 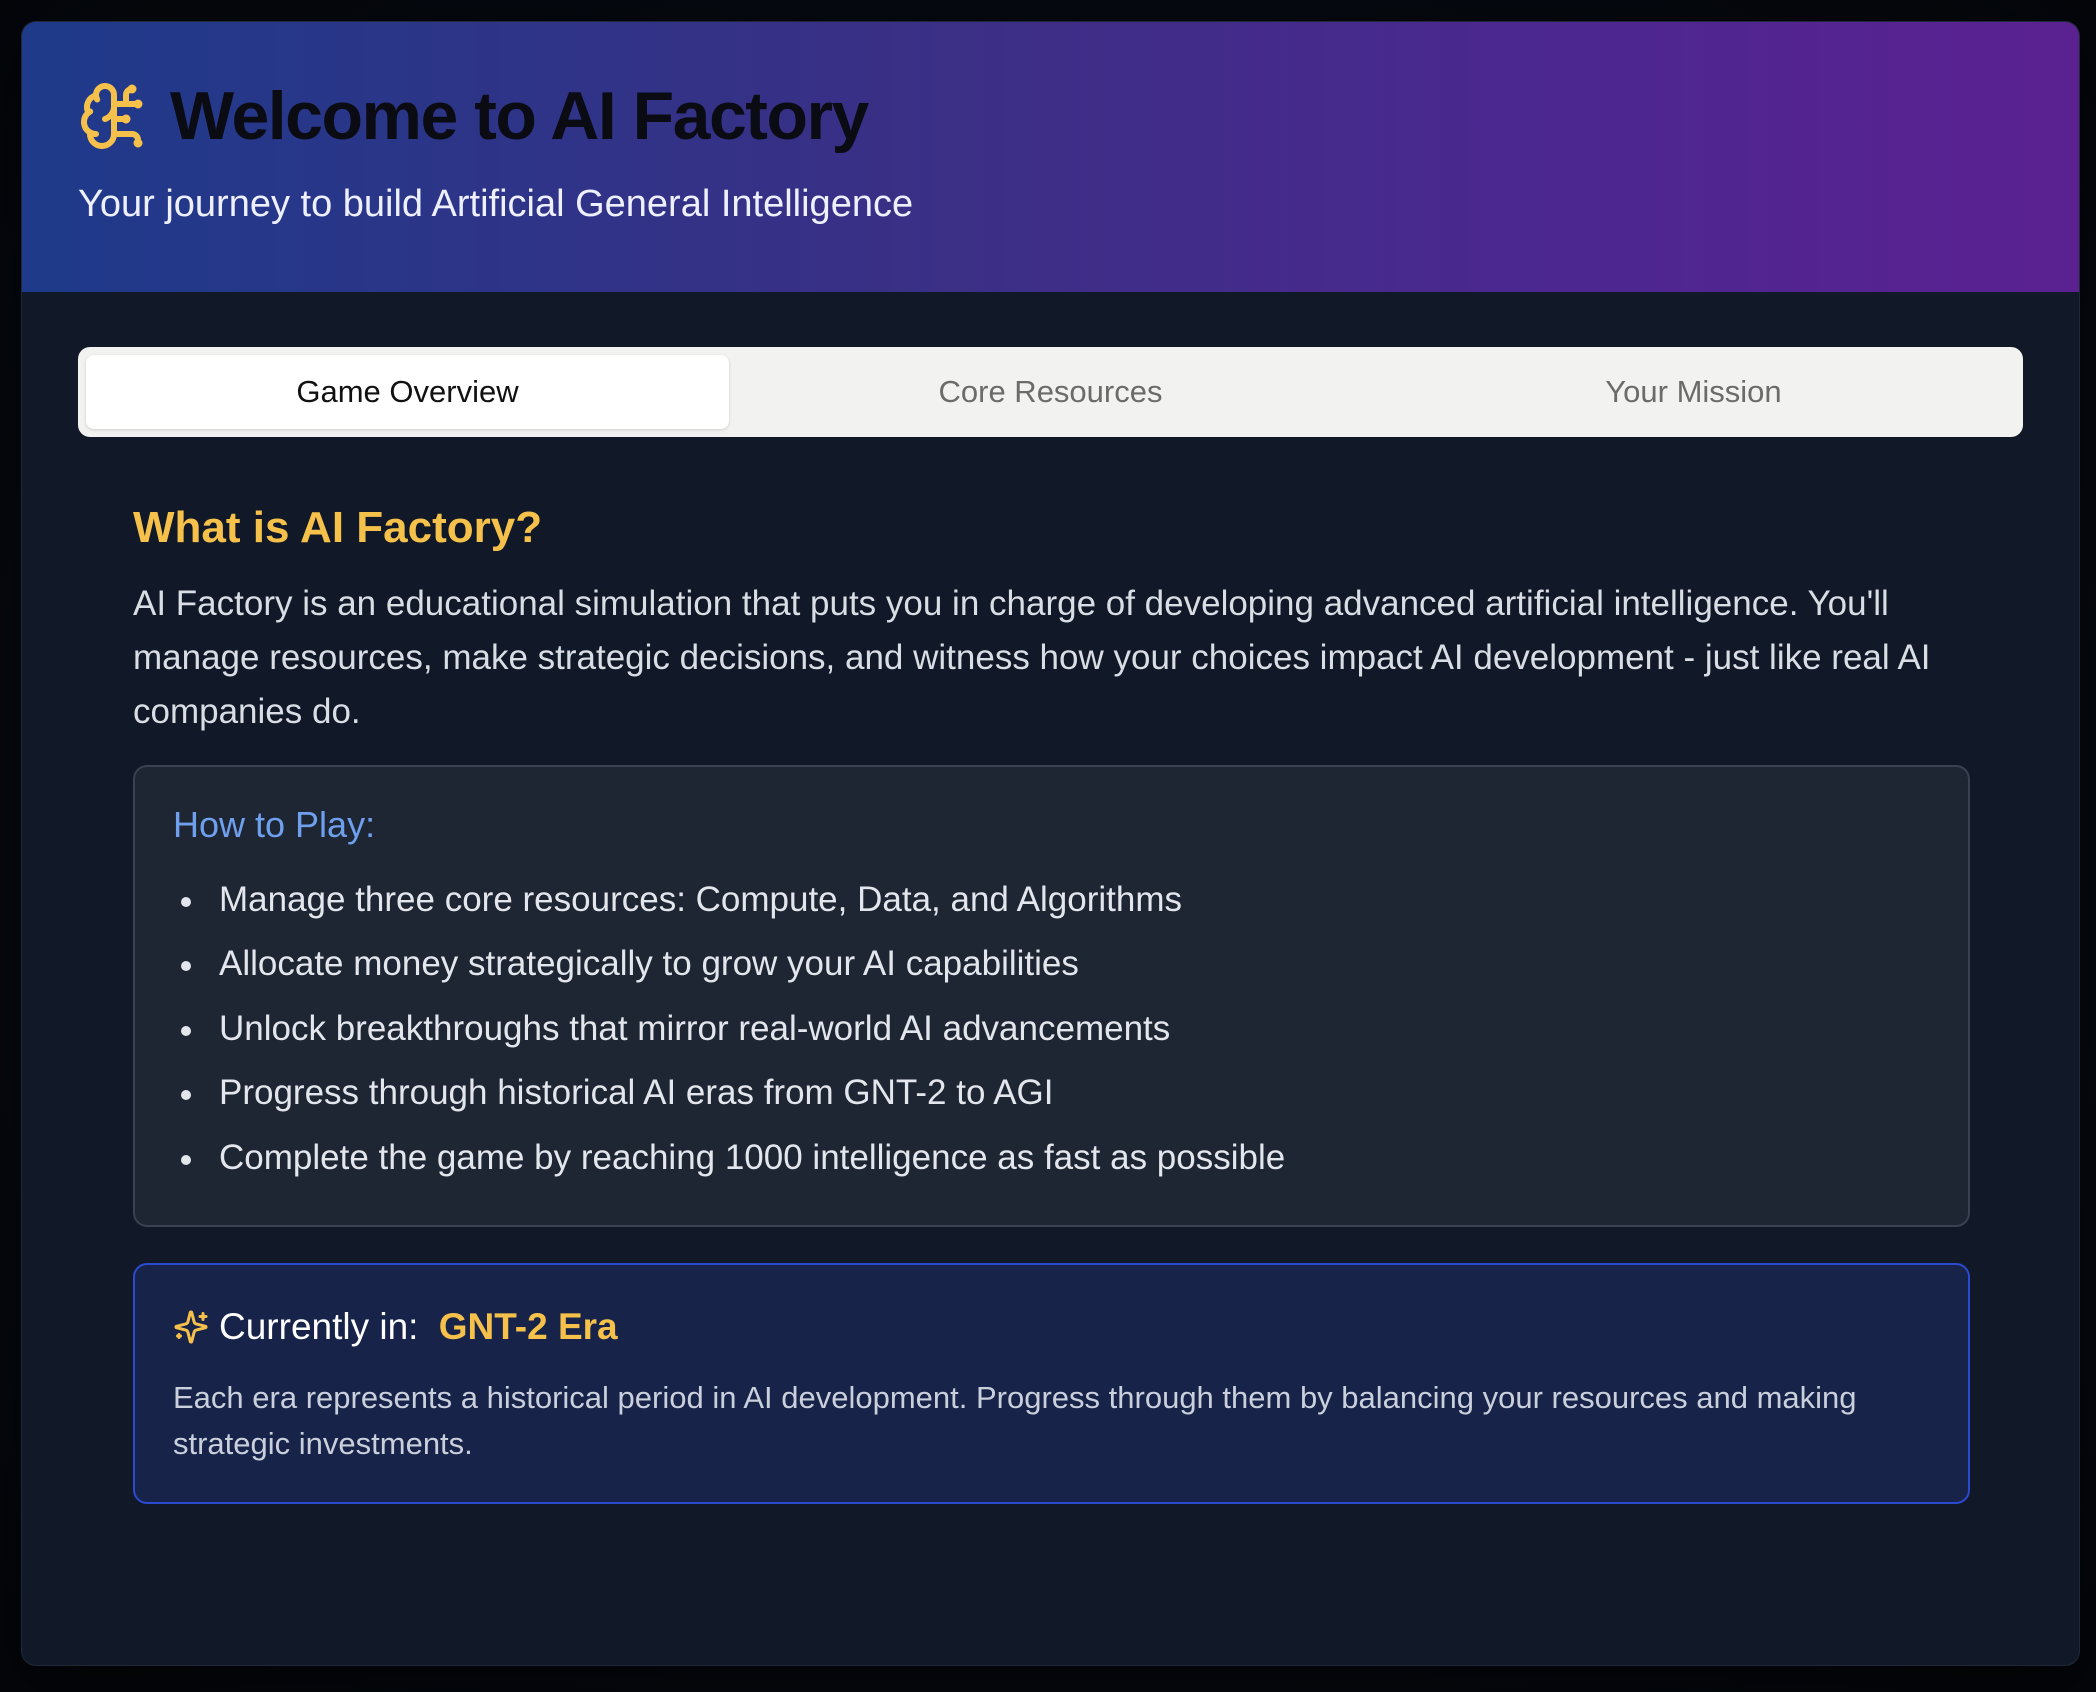 I want to click on title-row: Welcome to AI Factory, so click(x=473, y=116).